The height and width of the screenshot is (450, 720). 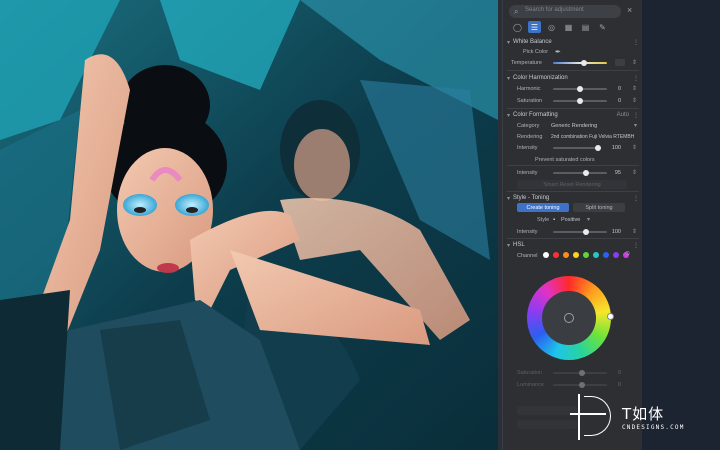 I want to click on category-row: Category Generic Rendering ▾, so click(x=575, y=125).